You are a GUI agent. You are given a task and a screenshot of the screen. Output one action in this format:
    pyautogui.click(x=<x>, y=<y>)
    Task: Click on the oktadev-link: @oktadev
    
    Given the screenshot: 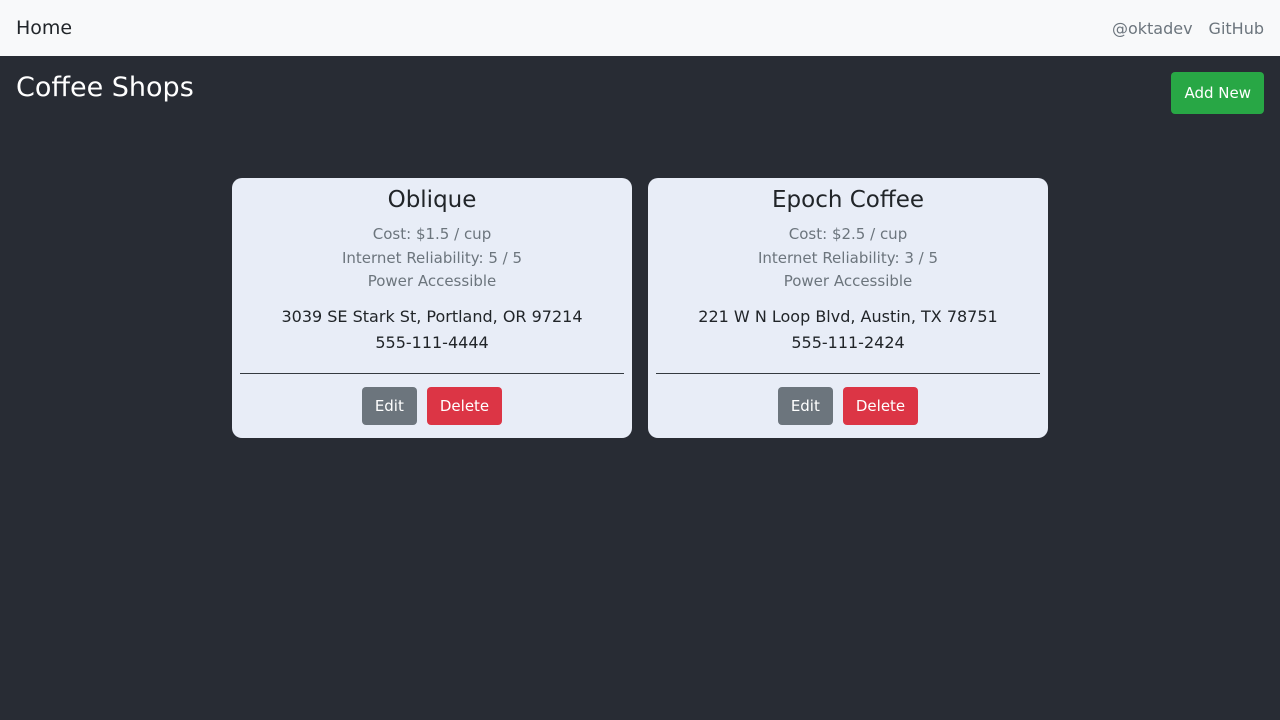 What is the action you would take?
    pyautogui.click(x=1152, y=28)
    